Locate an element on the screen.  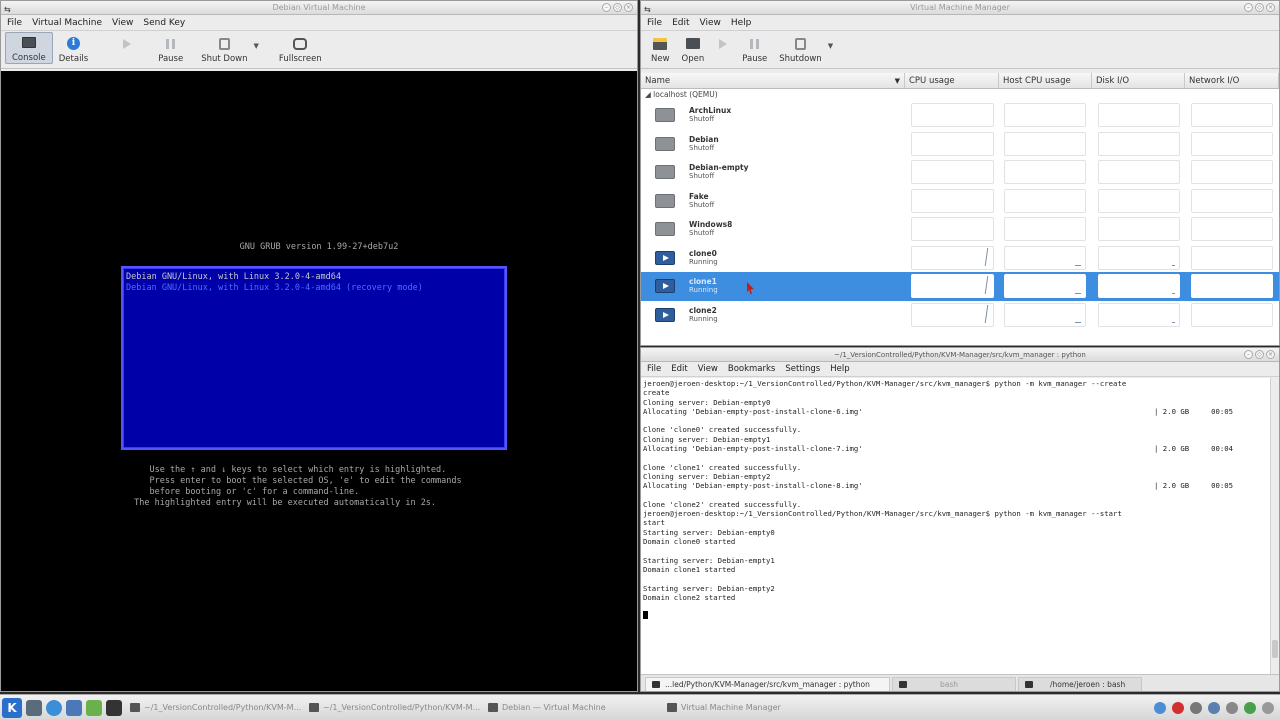
tab-home-bash: /home/jeroen : bash is located at coordinates (1080, 684).